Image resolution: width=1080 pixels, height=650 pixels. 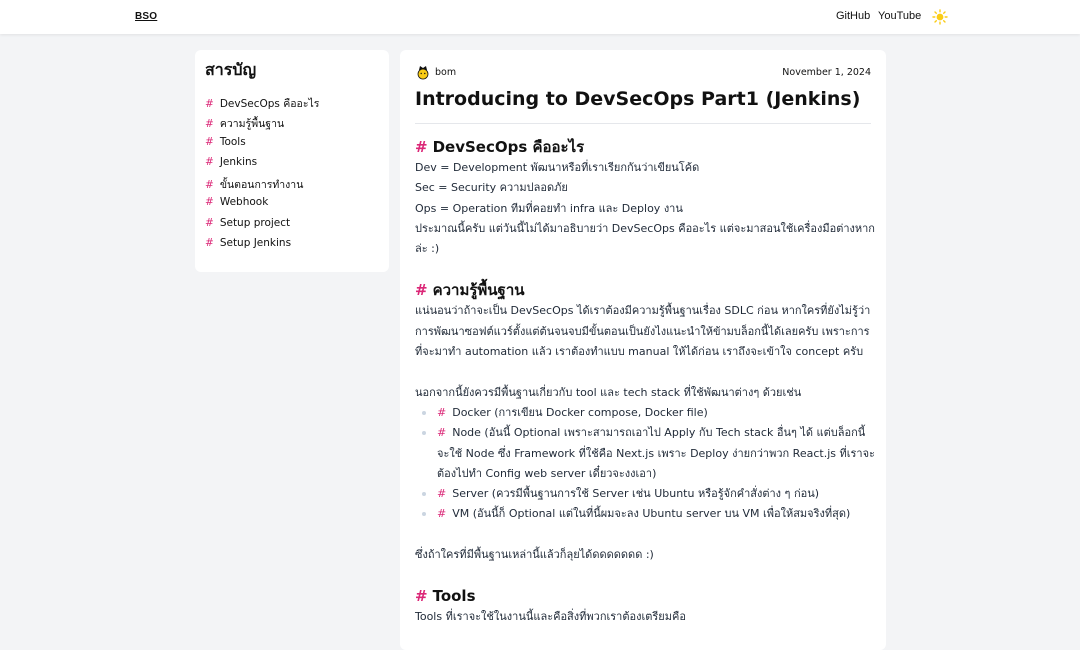 I want to click on toc-item-setup-project: # Setup project, so click(x=262, y=227).